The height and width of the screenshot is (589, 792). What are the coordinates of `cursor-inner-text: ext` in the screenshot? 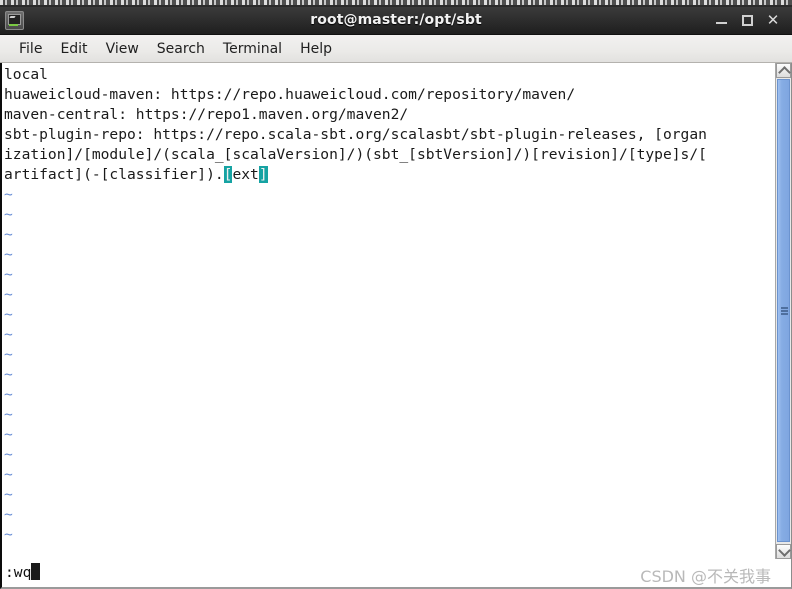 It's located at (245, 174).